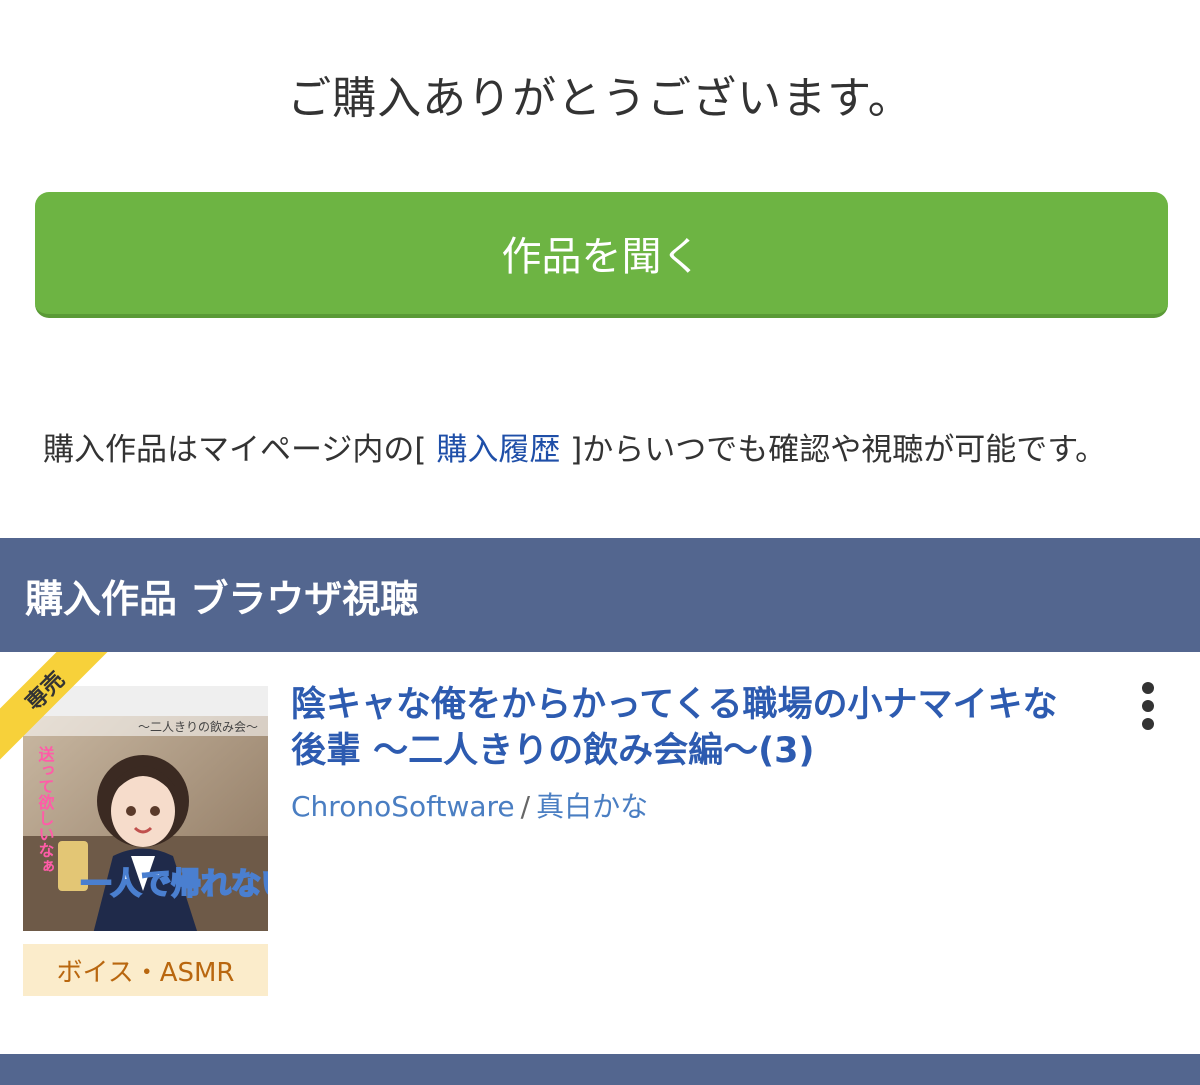 This screenshot has height=1085, width=1200. What do you see at coordinates (601, 255) in the screenshot?
I see `listen-work-button: 作品を聞く` at bounding box center [601, 255].